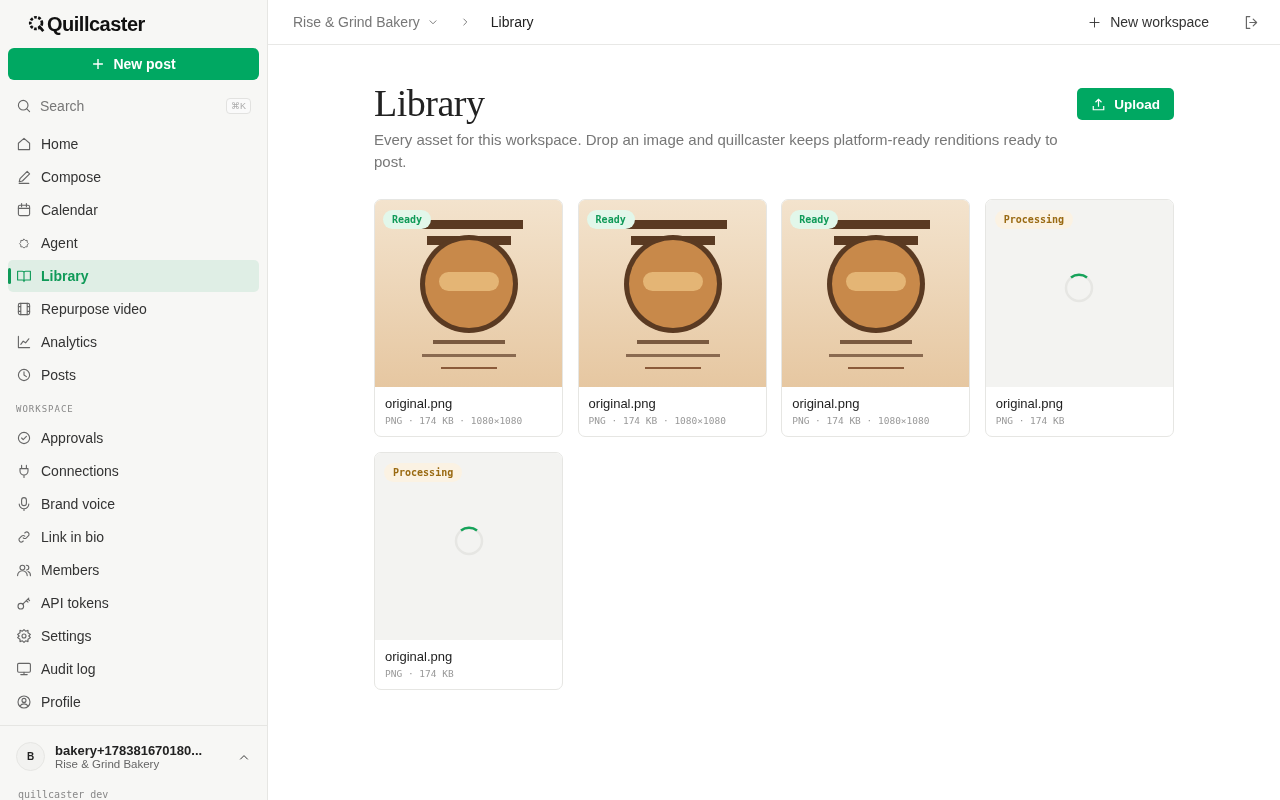 The width and height of the screenshot is (1280, 800). I want to click on nav-item: Agent, so click(133, 243).